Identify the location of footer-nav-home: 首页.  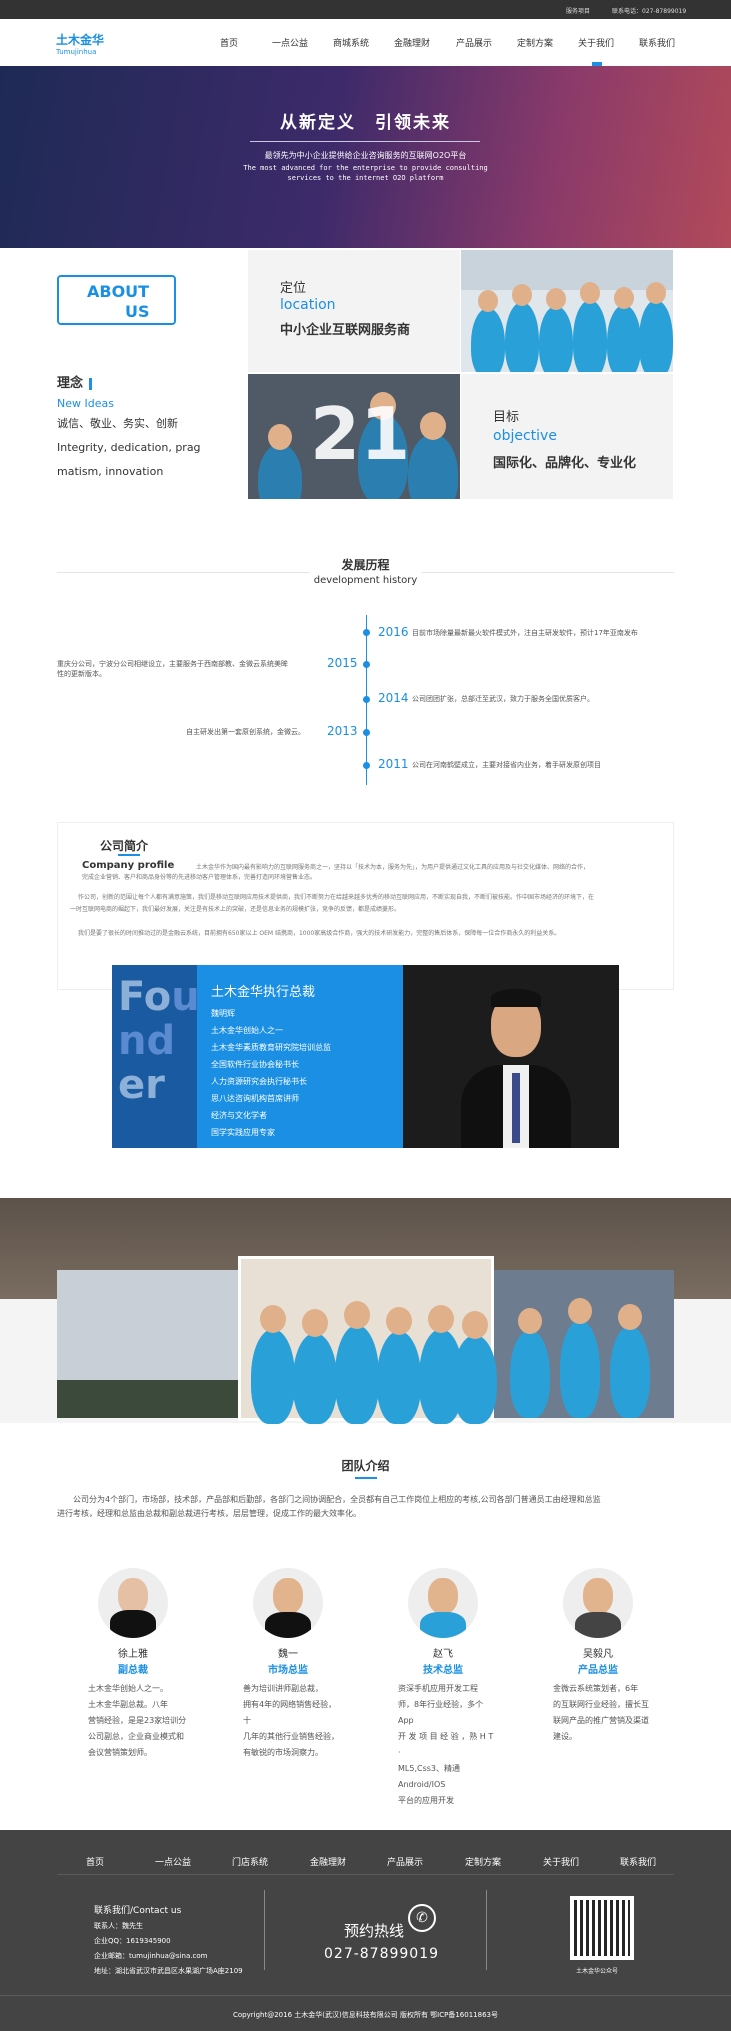
(95, 1861).